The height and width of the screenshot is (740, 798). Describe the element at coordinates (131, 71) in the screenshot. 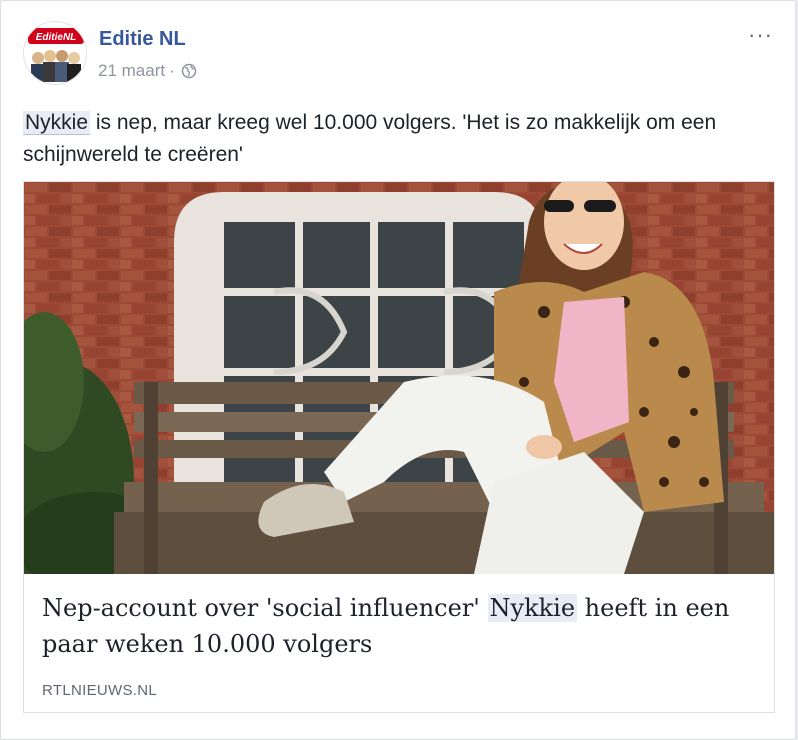

I see `post-date: 21 maart` at that location.